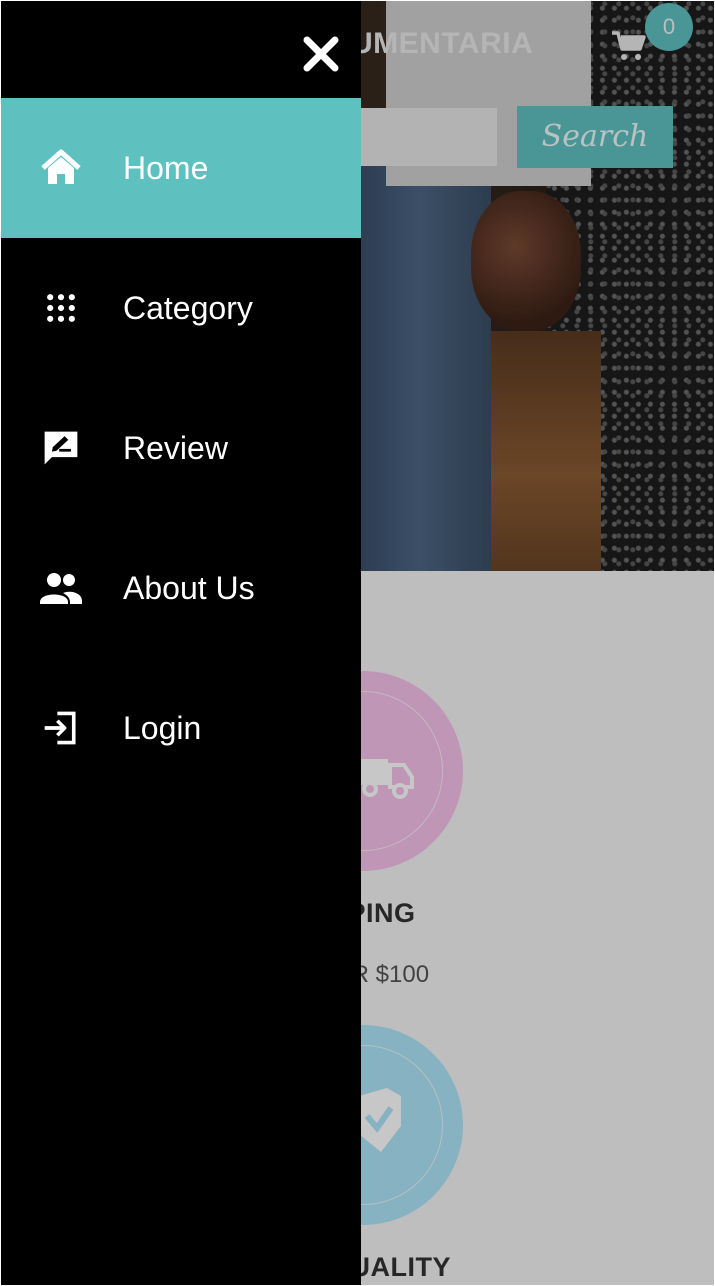 This screenshot has width=715, height=1286. I want to click on close-icon, so click(321, 54).